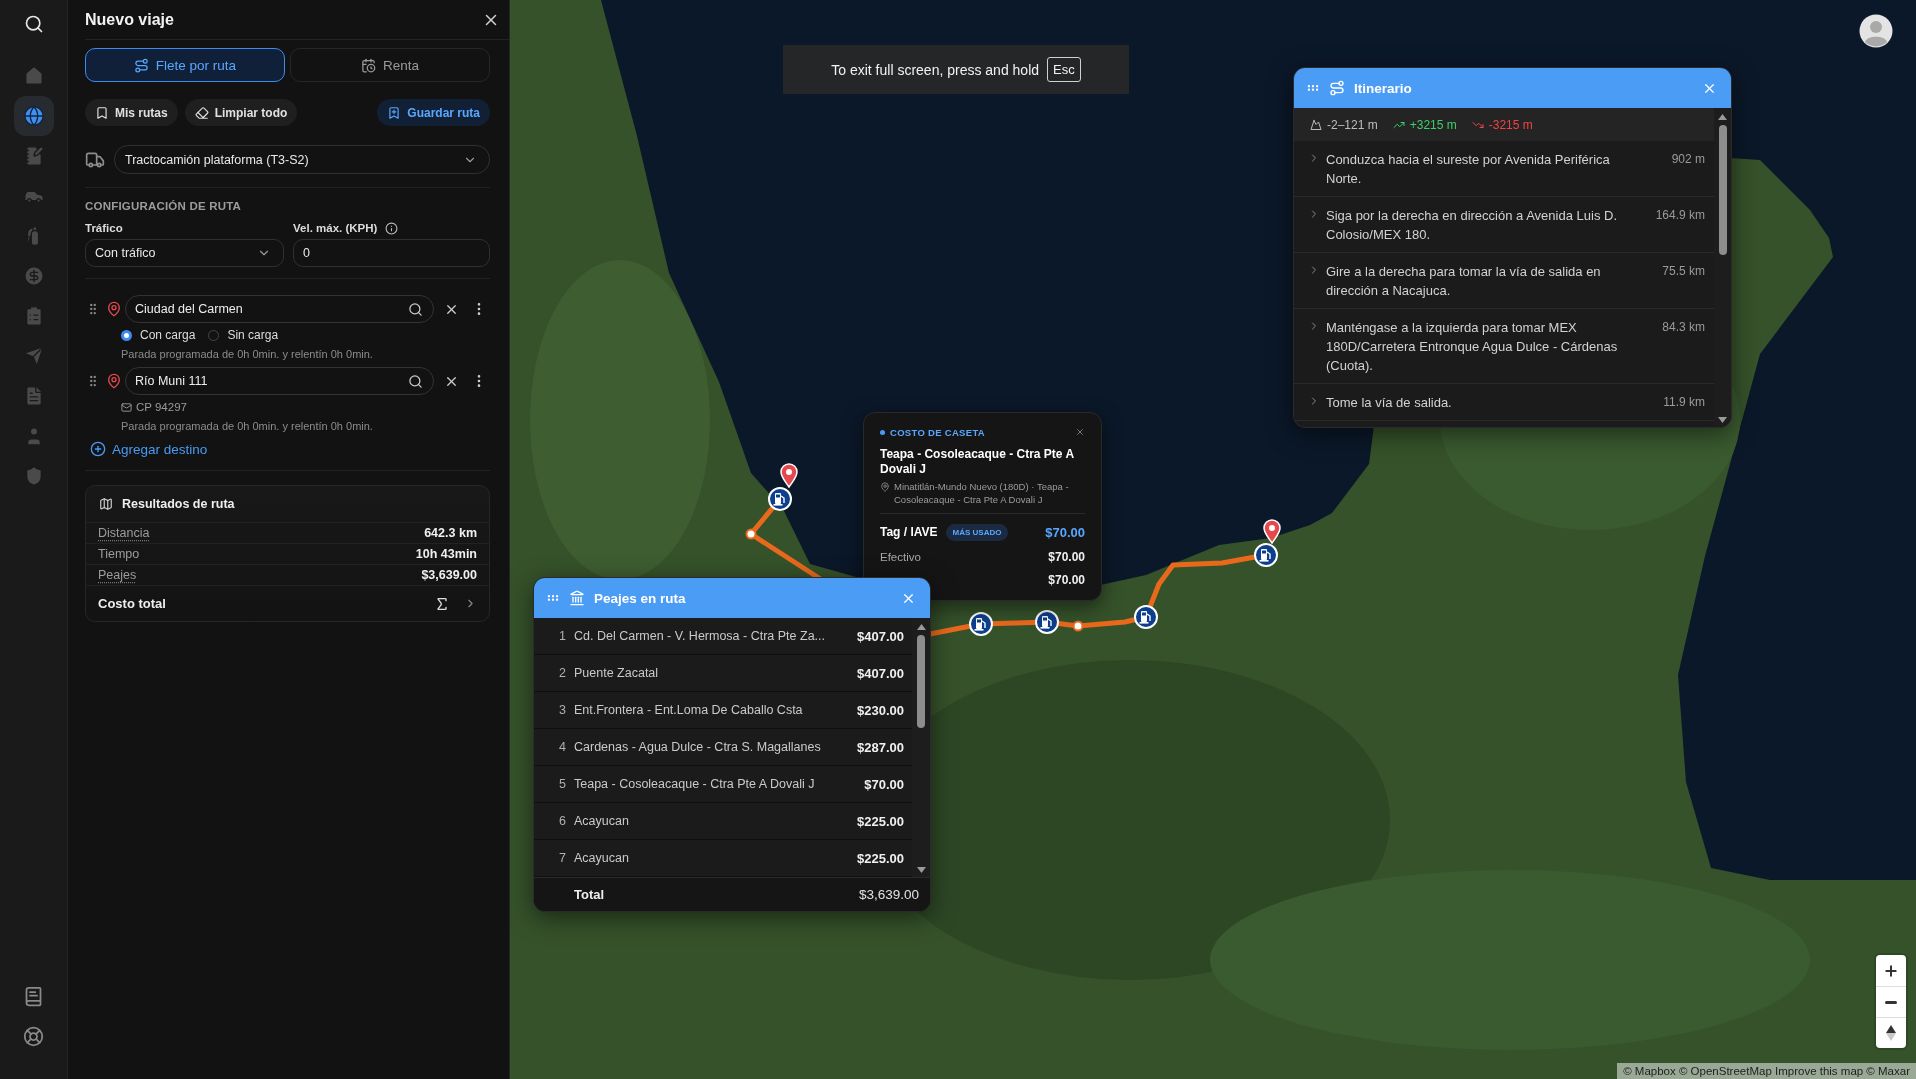 The height and width of the screenshot is (1079, 1916). I want to click on step-text: Gire a la derecha para tomar la vía de salida en dirección a Nacajuca., so click(1464, 281).